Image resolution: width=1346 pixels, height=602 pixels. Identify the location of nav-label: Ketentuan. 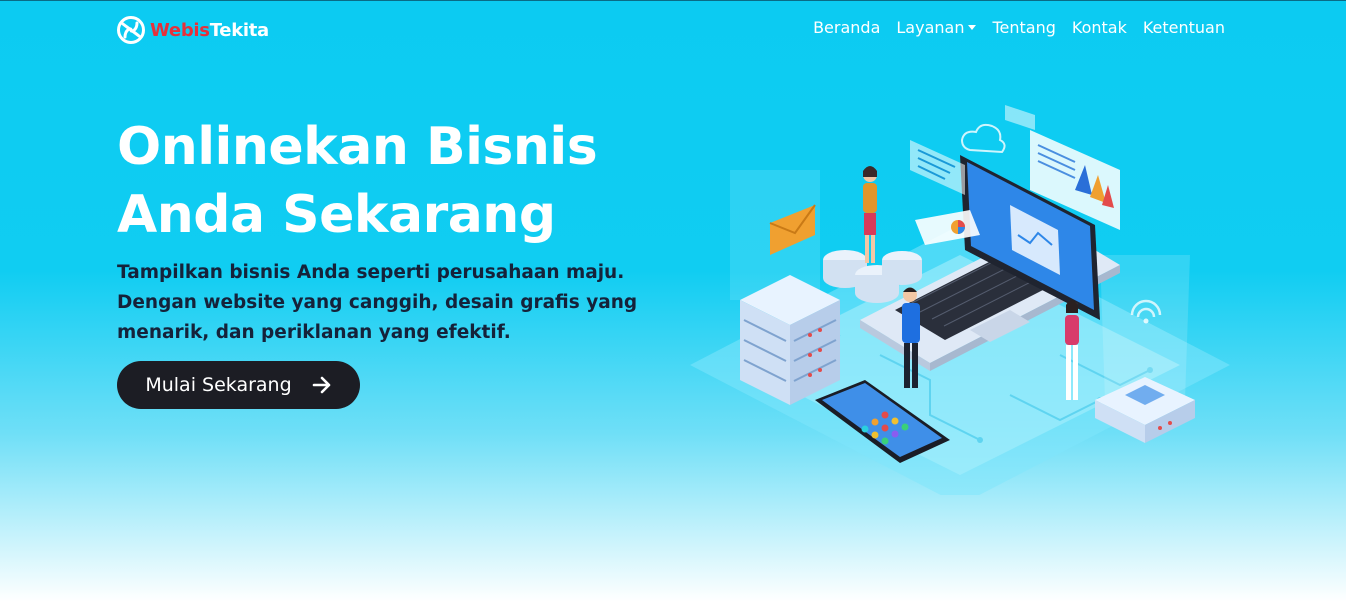
(1183, 27).